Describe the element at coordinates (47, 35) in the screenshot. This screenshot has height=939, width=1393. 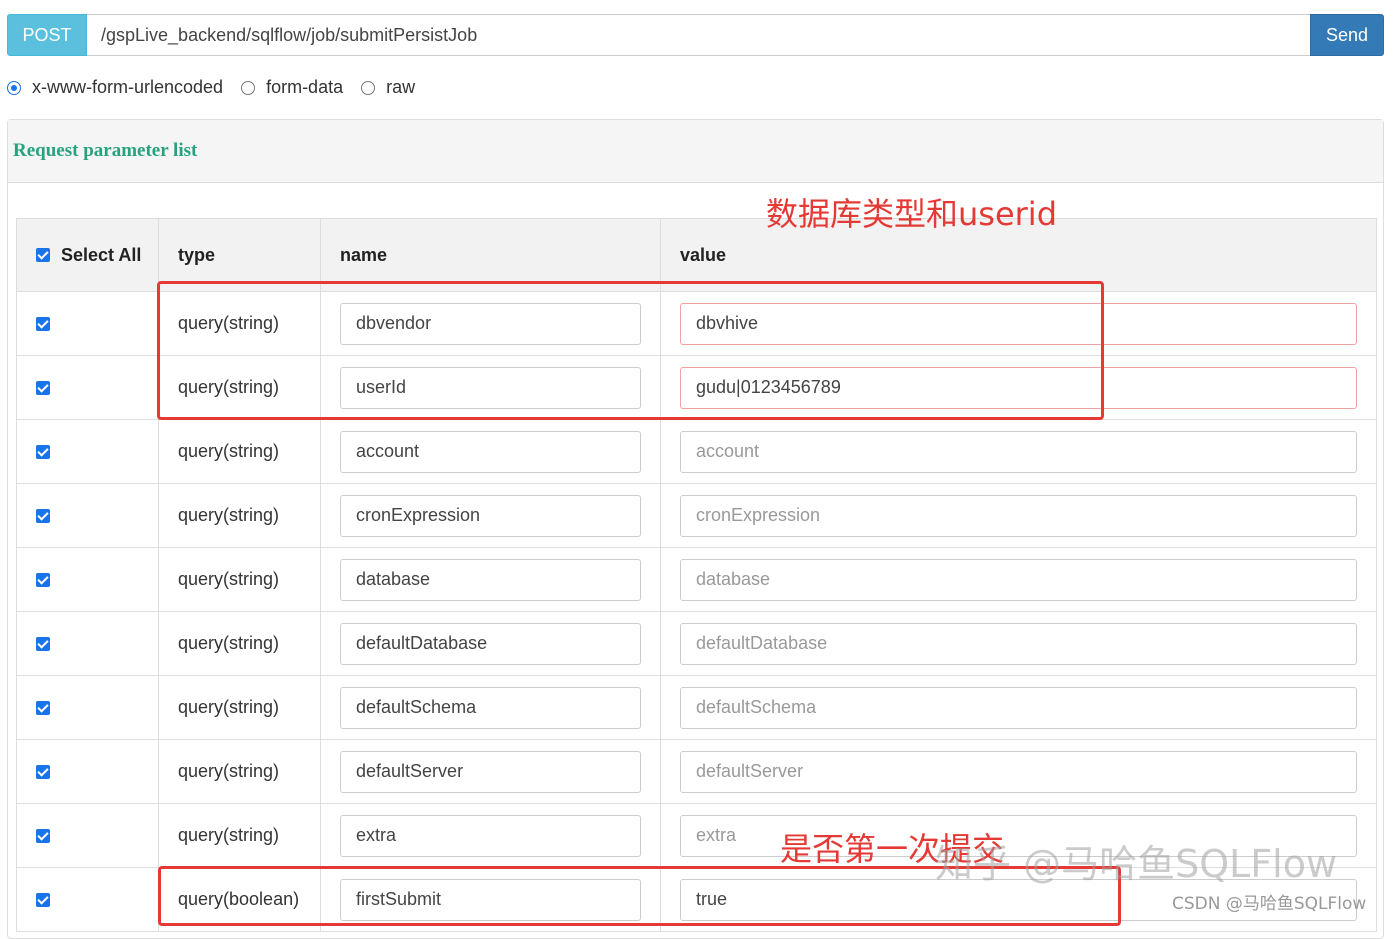
I see `method-badge: POST` at that location.